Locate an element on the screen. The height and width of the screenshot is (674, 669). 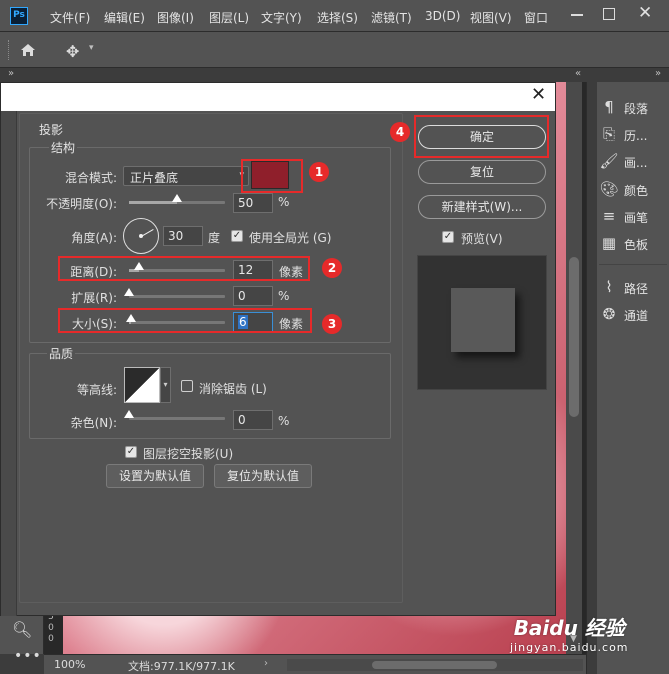
minimize-icon is located at coordinates (577, 15).